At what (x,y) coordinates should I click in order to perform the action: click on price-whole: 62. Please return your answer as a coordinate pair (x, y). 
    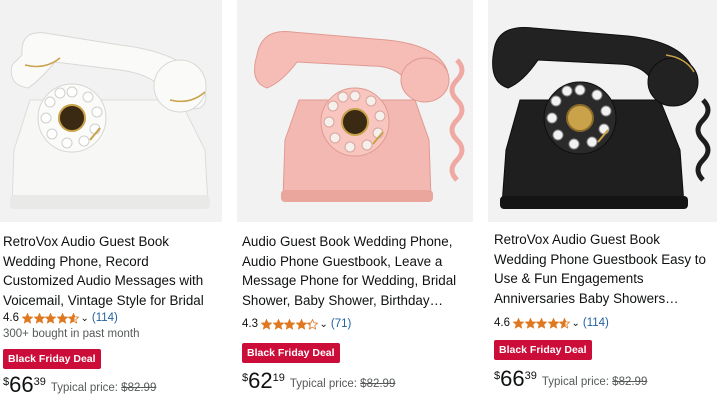
    Looking at the image, I should click on (260, 380).